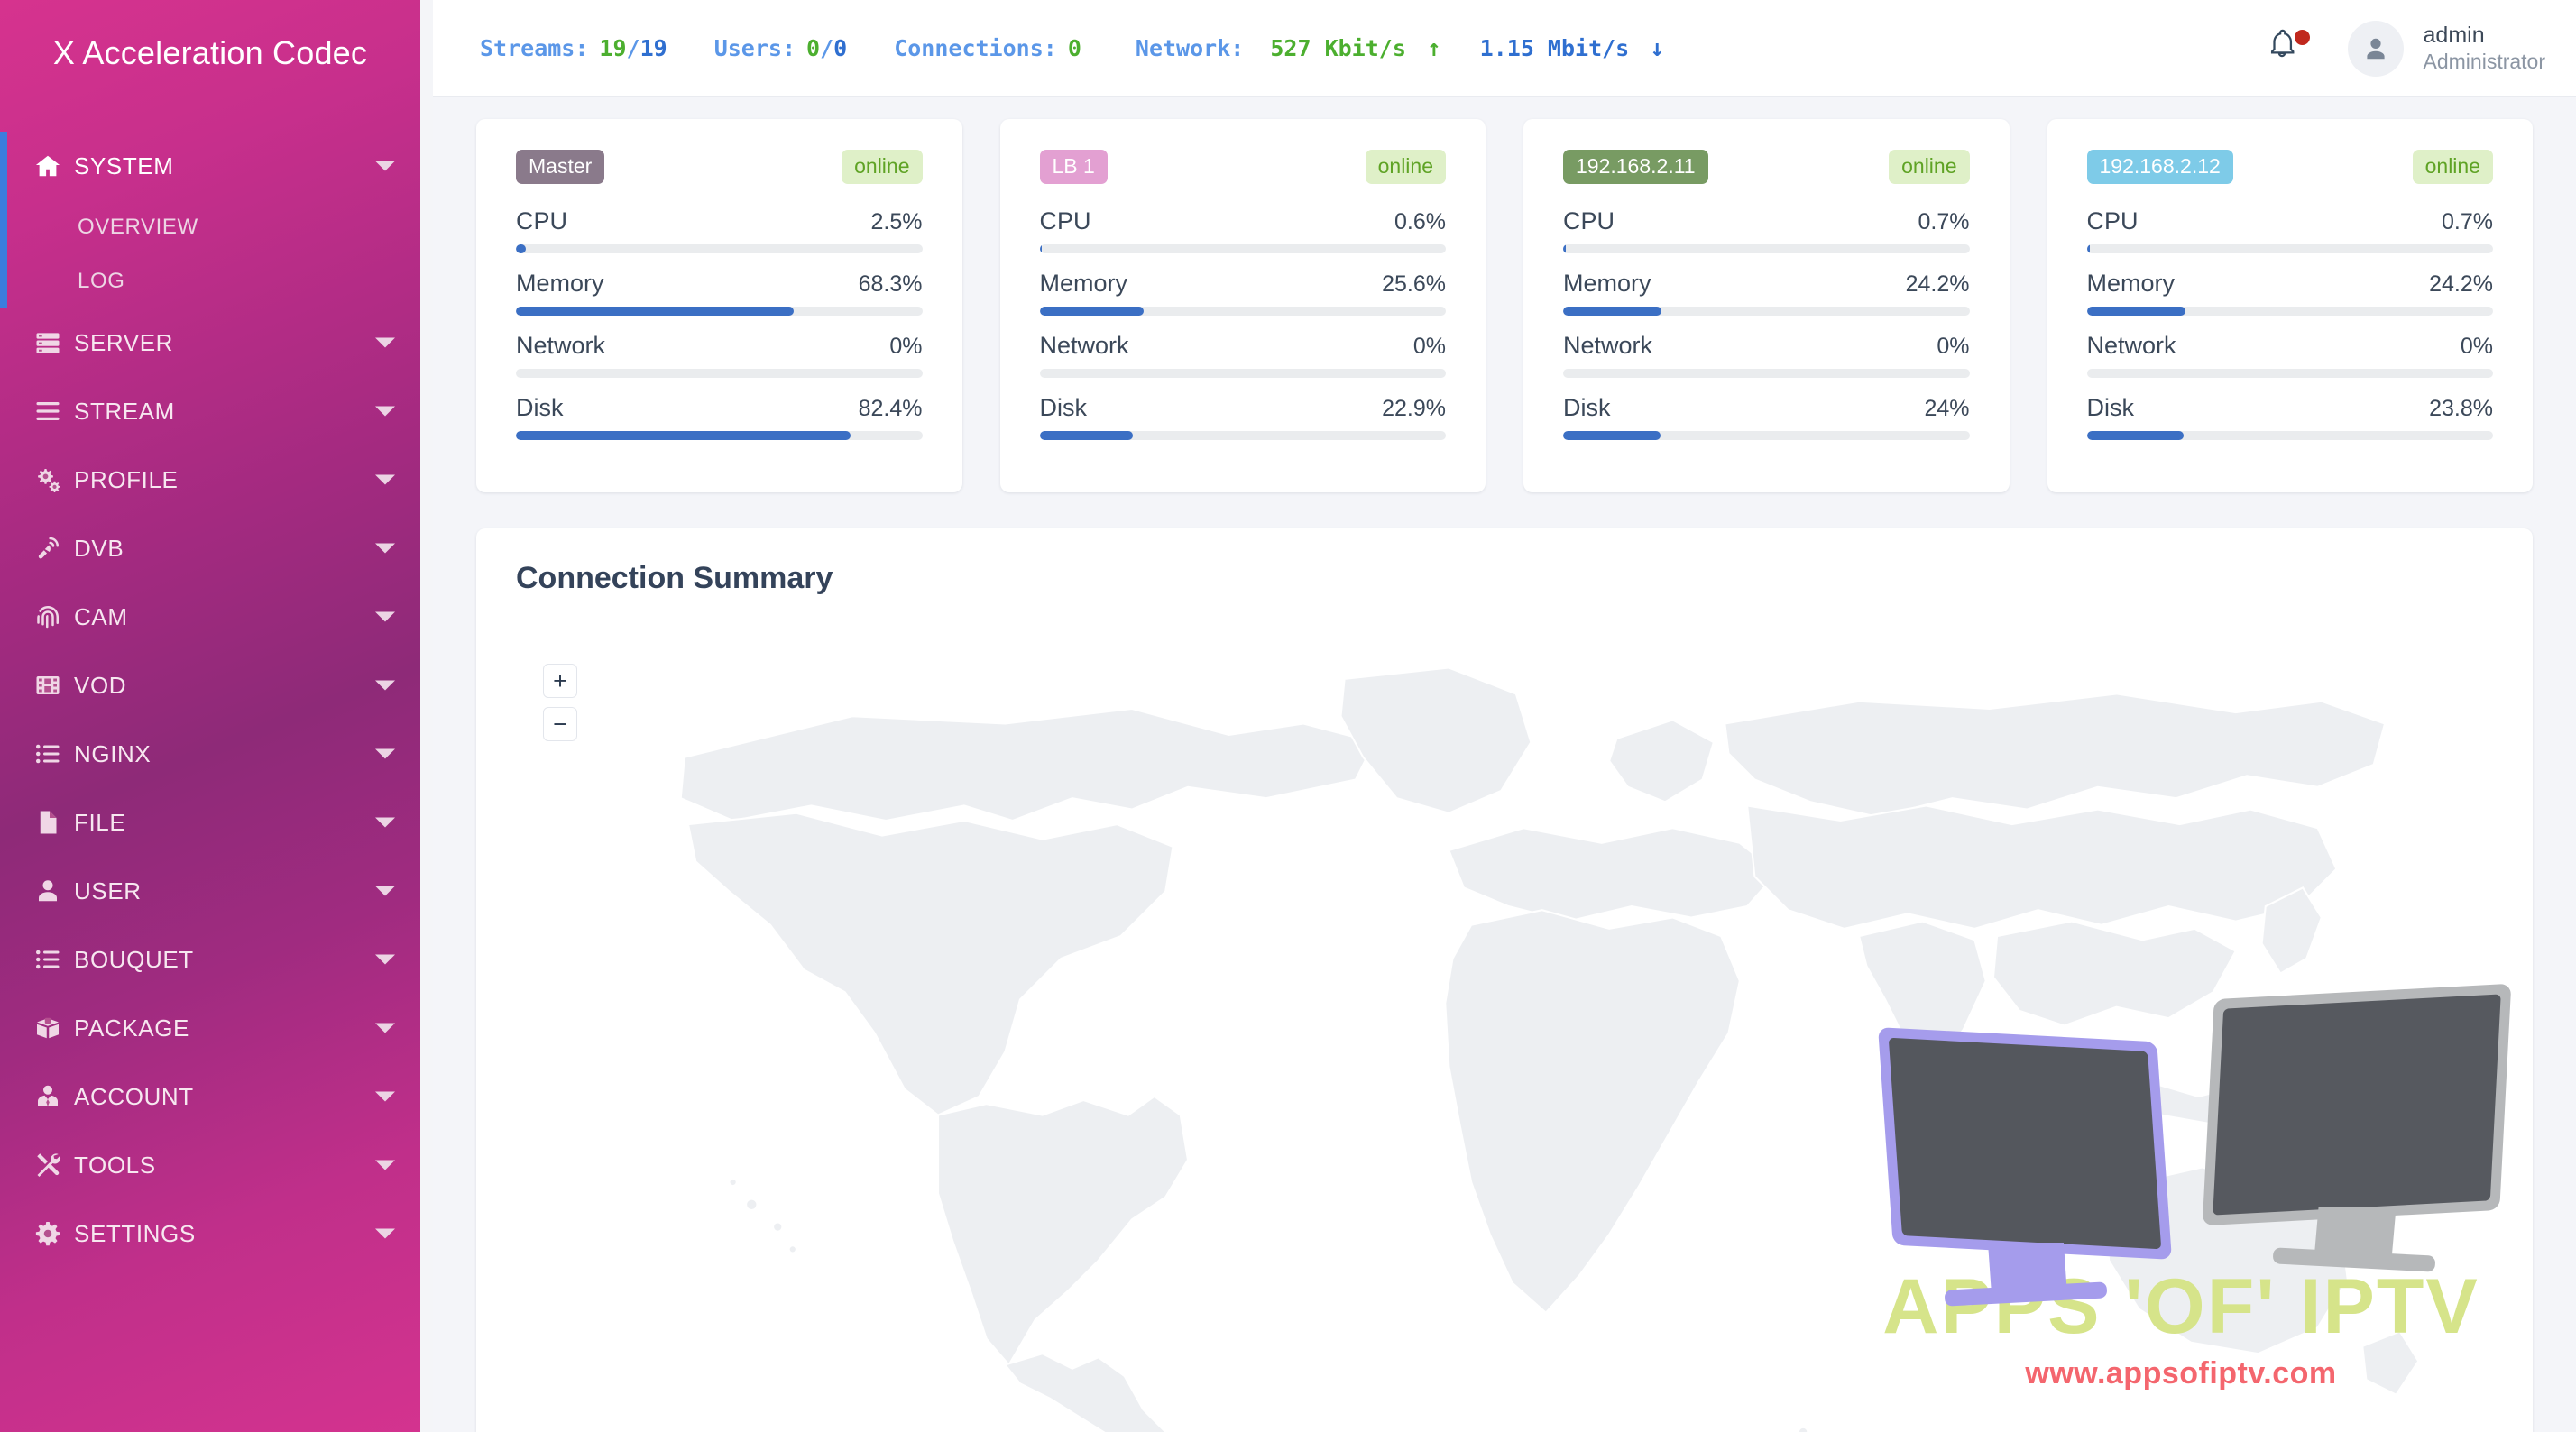 Image resolution: width=2576 pixels, height=1432 pixels. I want to click on sidebar-item-stream: STREAM, so click(217, 411).